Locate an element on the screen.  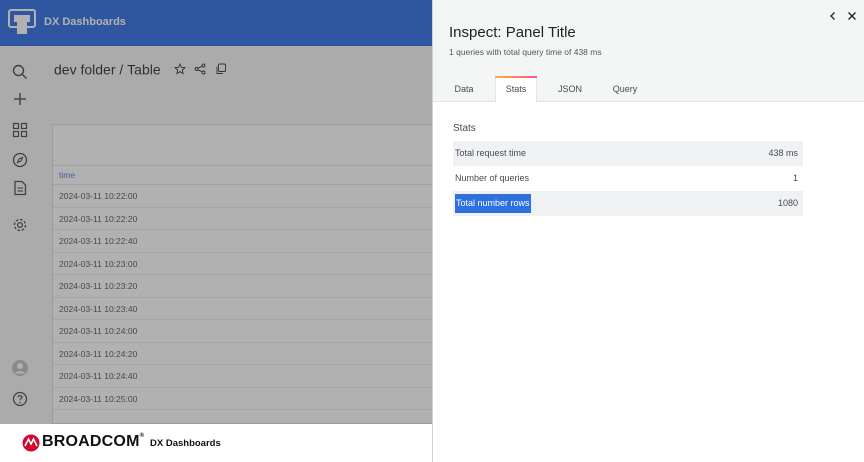
footer-app-name: DX Dashboards is located at coordinates (185, 443).